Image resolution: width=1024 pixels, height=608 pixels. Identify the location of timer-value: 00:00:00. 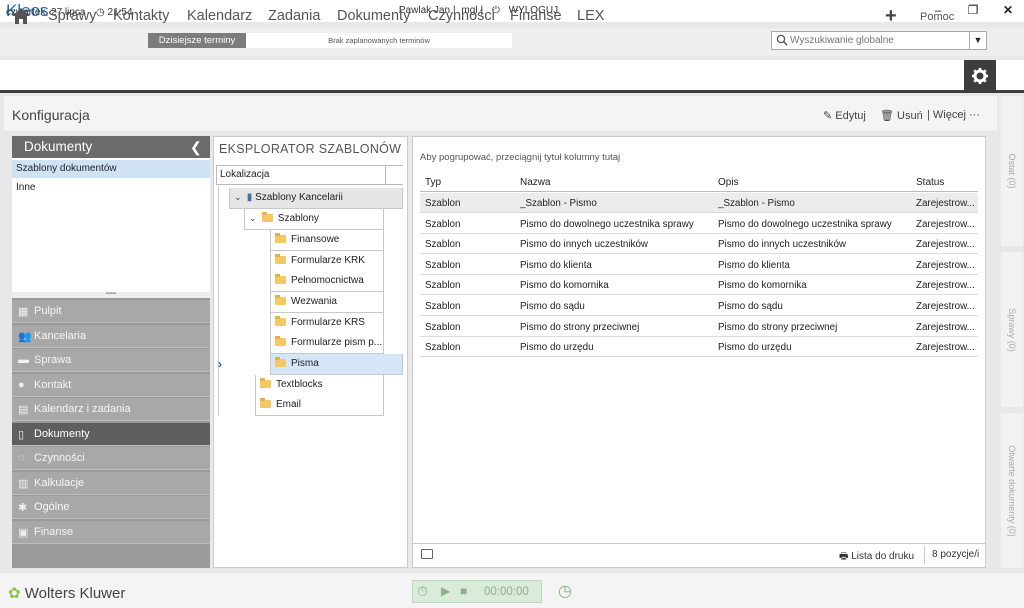
(506, 592).